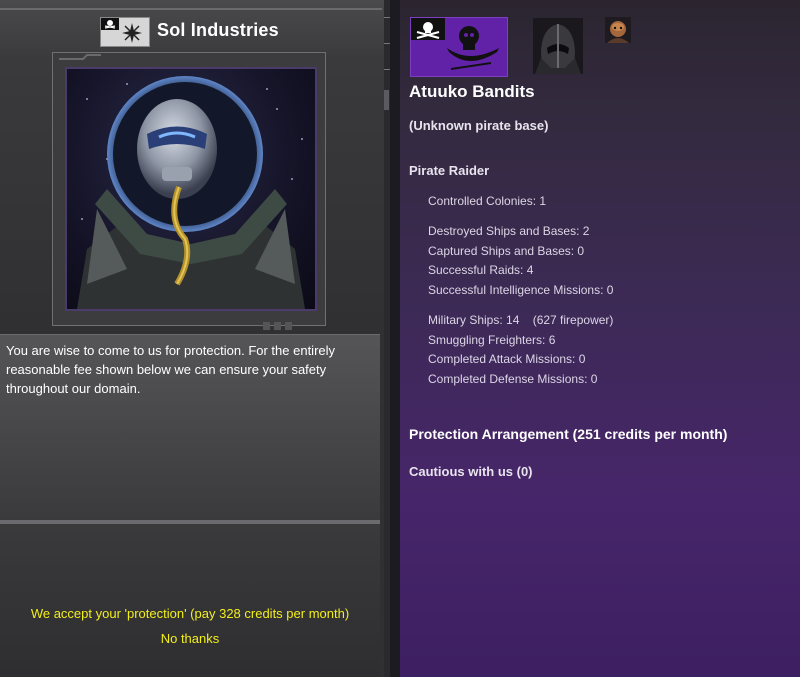 The height and width of the screenshot is (677, 800). I want to click on faction-name: Atuuko Bandits, so click(472, 91).